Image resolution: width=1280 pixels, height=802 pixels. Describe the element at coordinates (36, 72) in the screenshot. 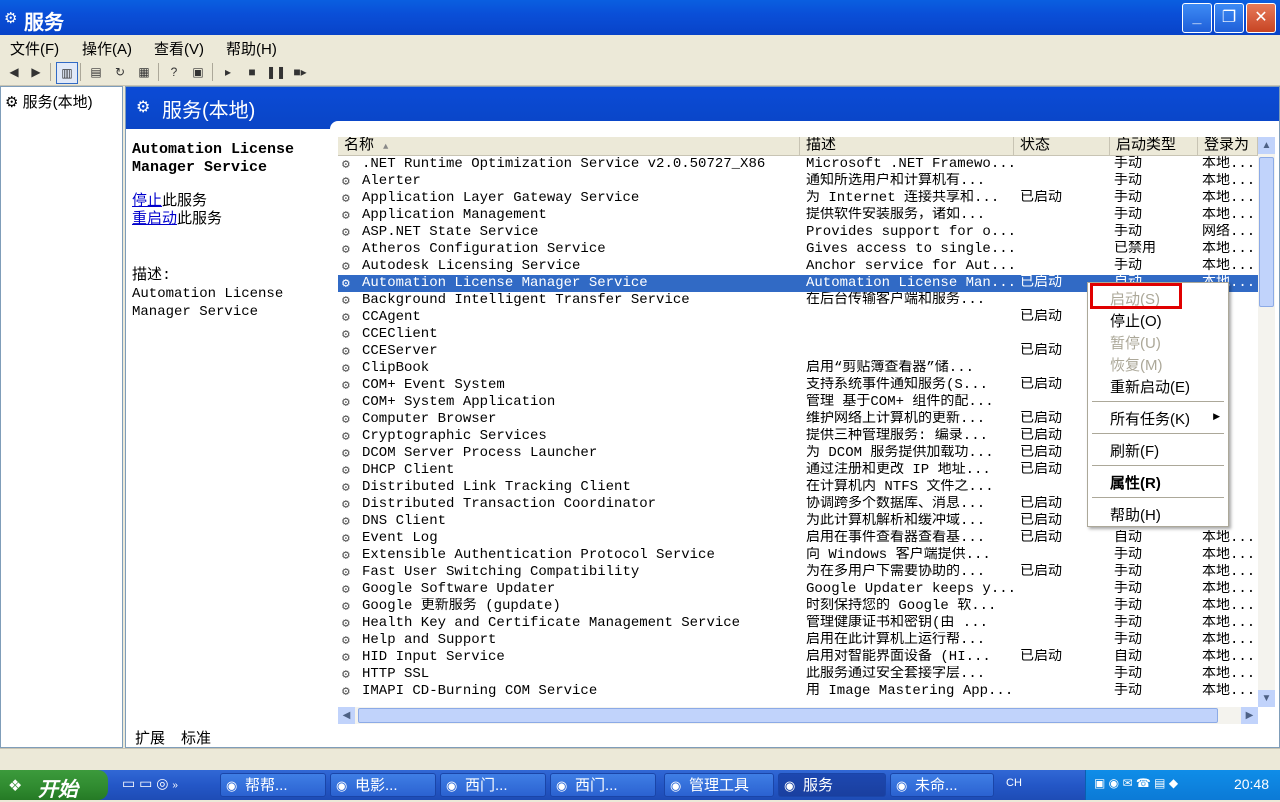

I see `forward-icon: ▶` at that location.